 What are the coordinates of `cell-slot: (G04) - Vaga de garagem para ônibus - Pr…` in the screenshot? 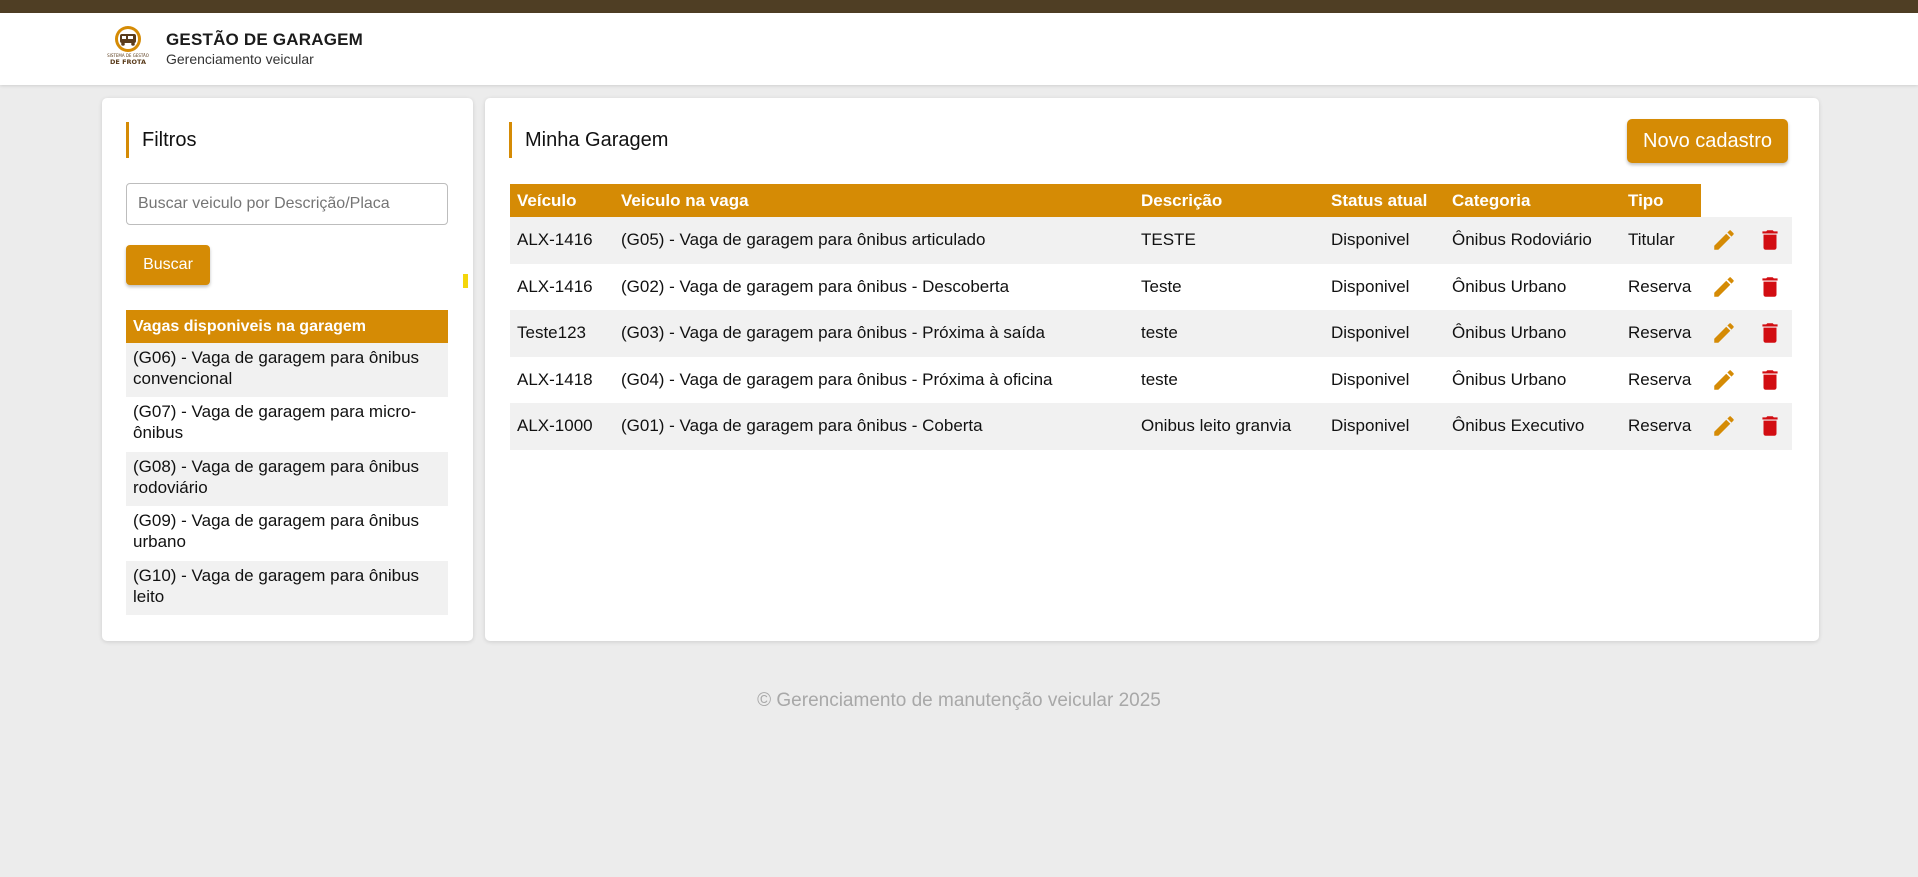 It's located at (874, 379).